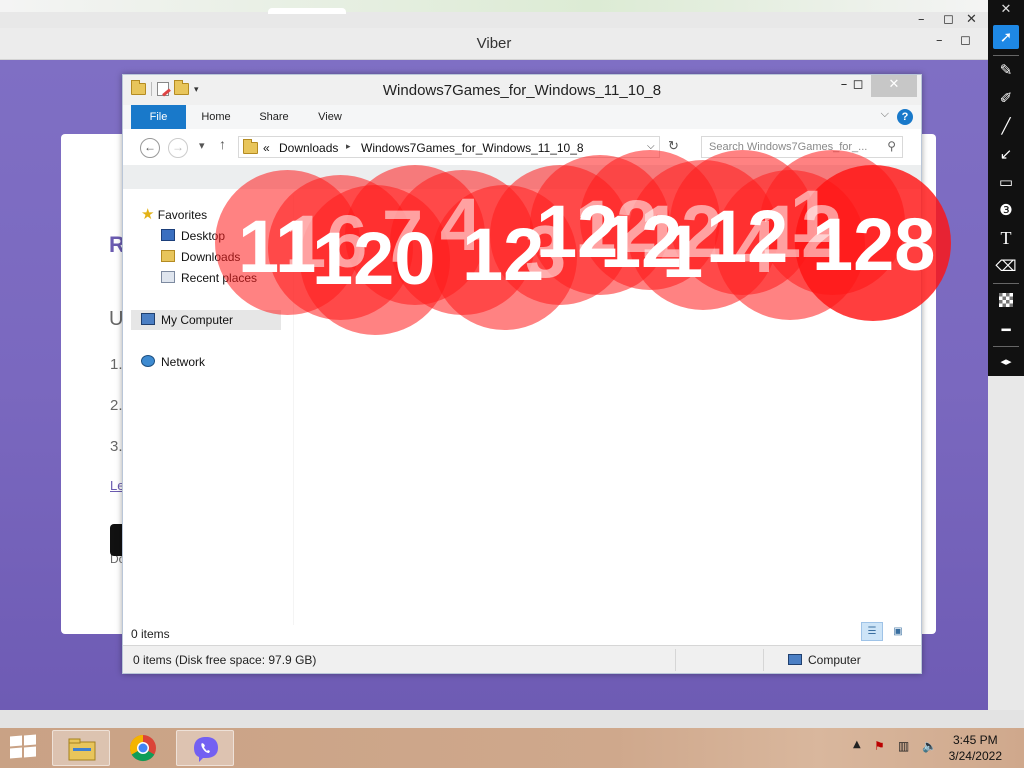 This screenshot has width=1024, height=768. I want to click on ribbon-tabs: File Home Share View ⌵ ?, so click(522, 117).